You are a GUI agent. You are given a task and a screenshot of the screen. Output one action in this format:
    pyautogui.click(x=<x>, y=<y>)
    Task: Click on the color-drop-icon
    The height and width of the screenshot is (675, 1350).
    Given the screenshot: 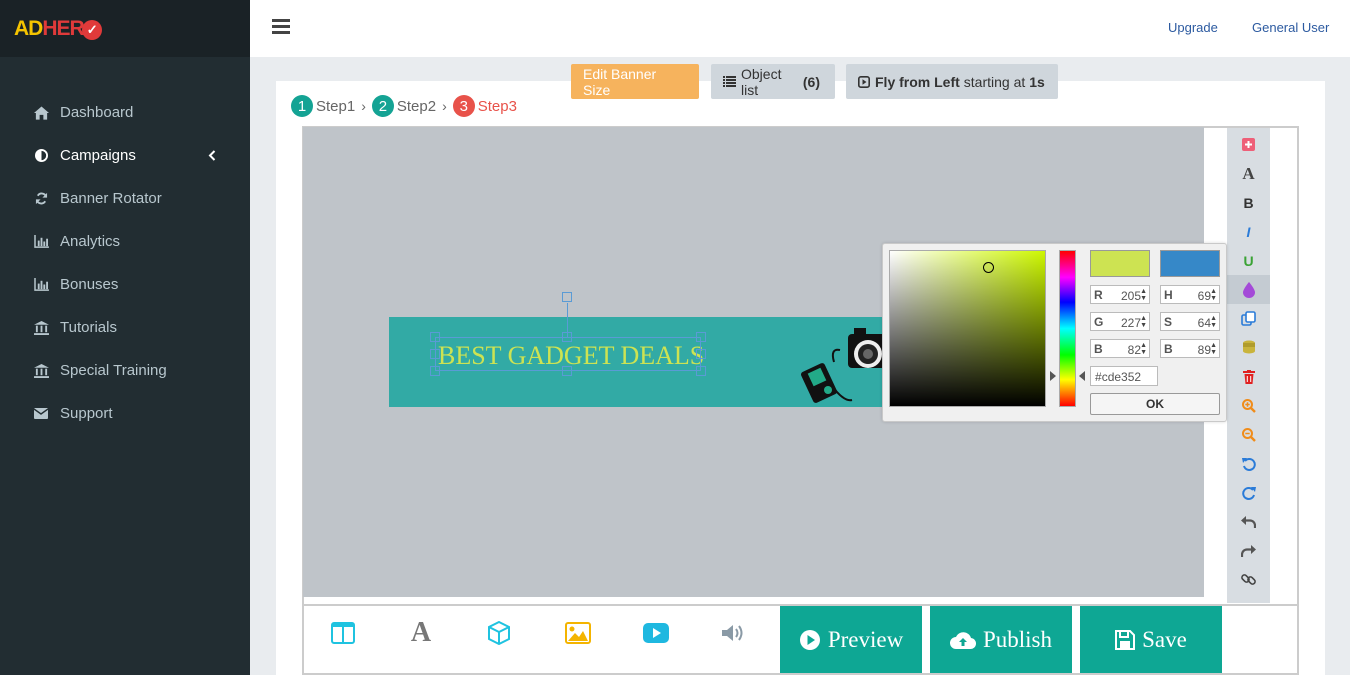 What is the action you would take?
    pyautogui.click(x=1248, y=289)
    